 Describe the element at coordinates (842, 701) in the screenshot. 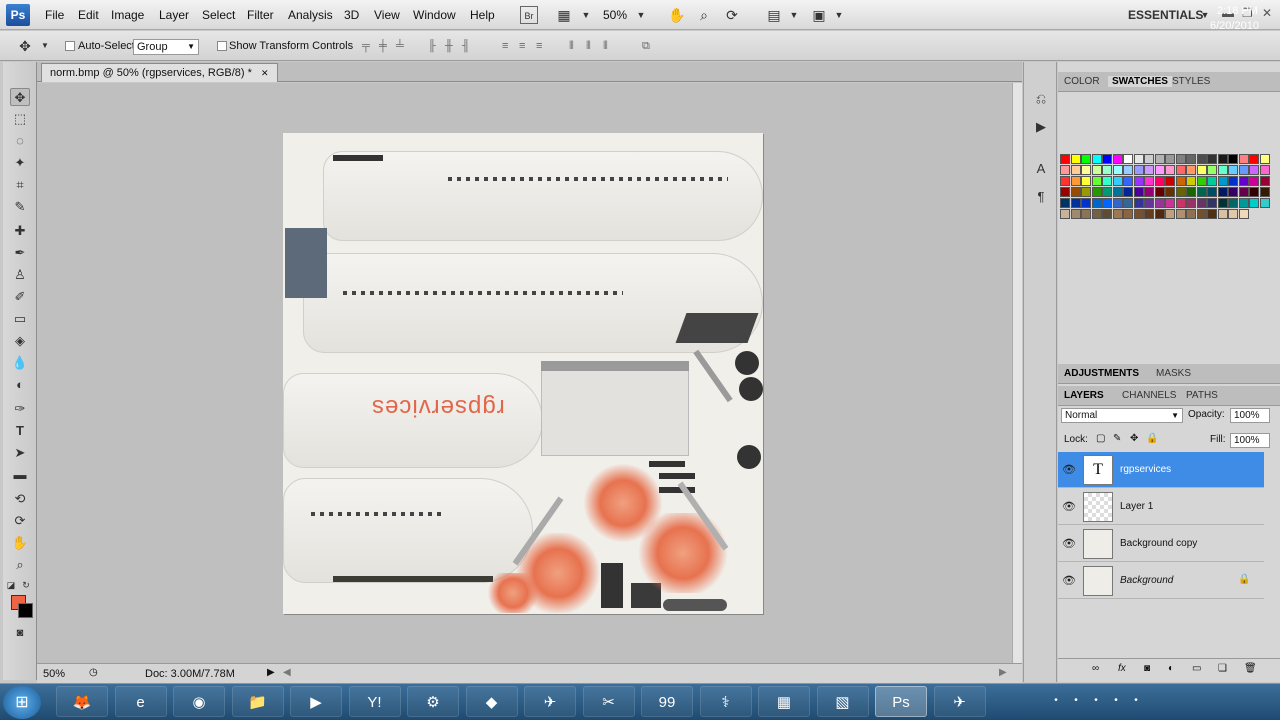

I see `taskbar-app-files-icon: ▧` at that location.